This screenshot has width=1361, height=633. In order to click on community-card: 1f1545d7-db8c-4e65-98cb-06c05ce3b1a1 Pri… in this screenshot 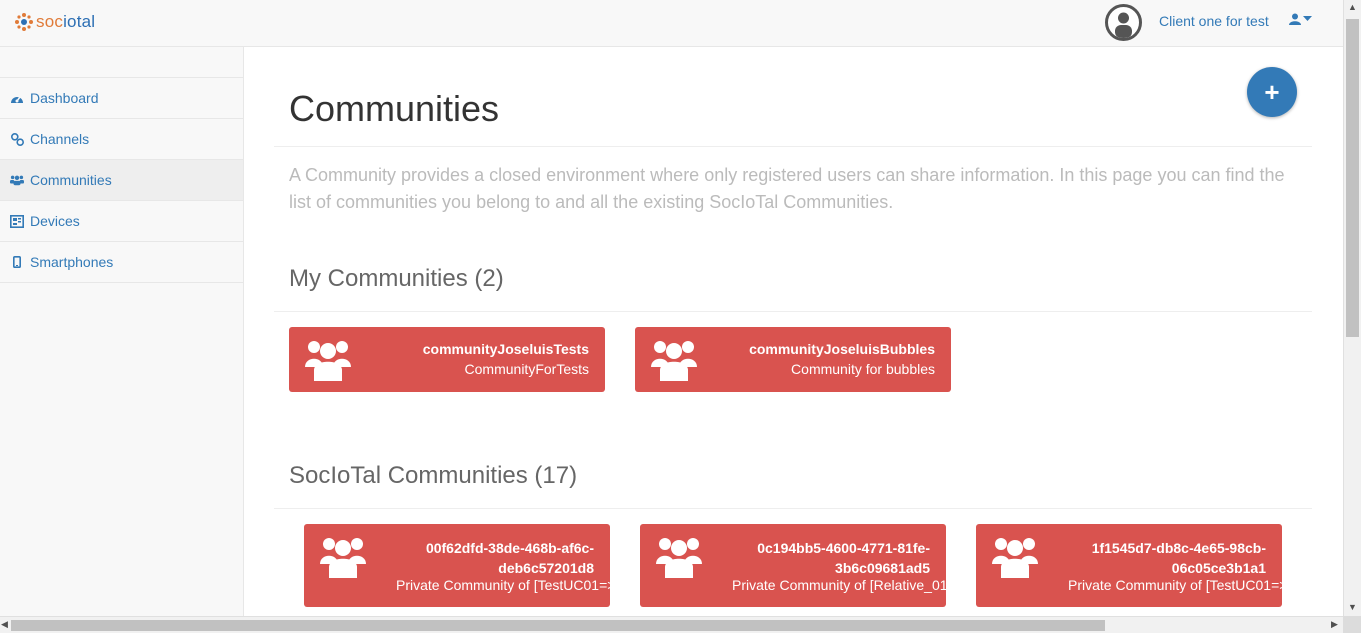, I will do `click(1129, 565)`.